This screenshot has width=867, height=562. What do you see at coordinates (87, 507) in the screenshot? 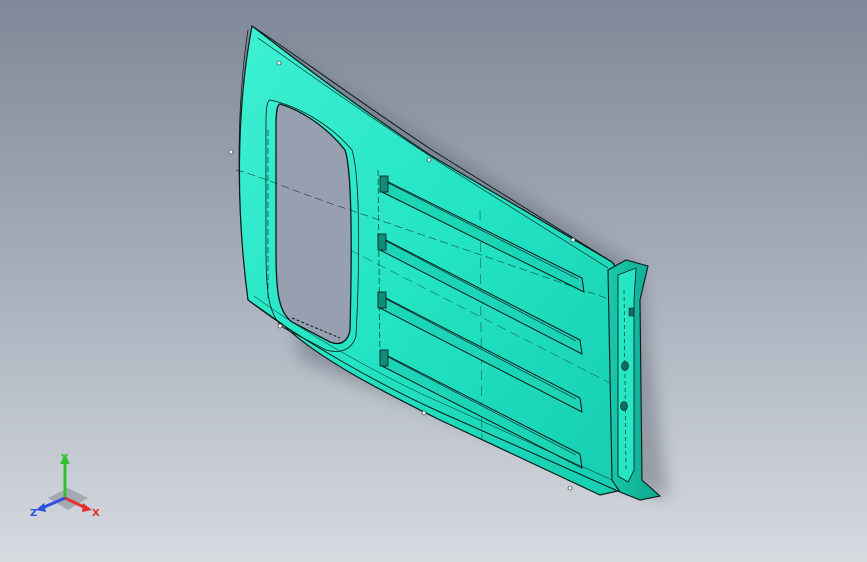
I see `triad-x-arrow` at bounding box center [87, 507].